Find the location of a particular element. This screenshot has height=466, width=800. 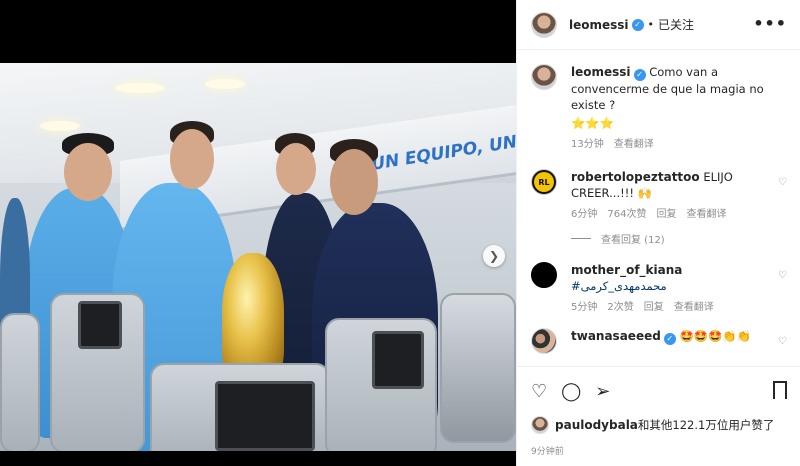

liker-avatar is located at coordinates (540, 425).